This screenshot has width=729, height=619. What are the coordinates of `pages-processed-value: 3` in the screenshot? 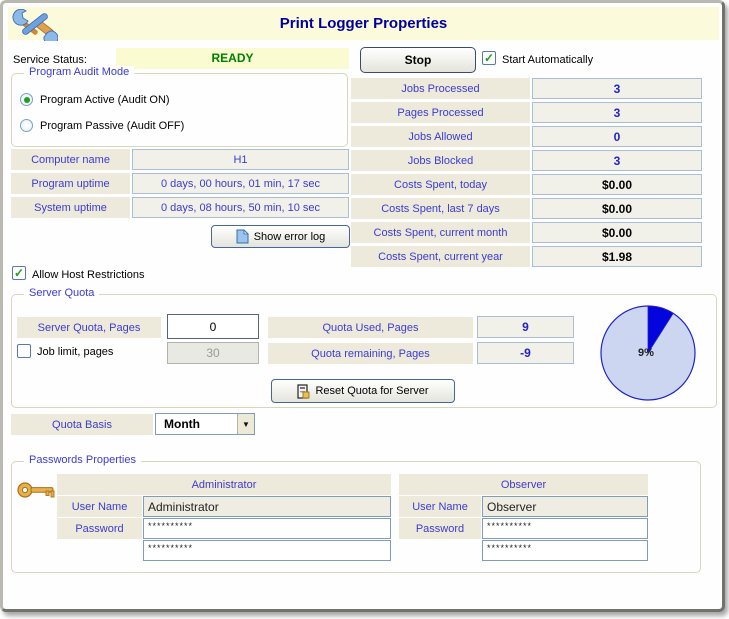 It's located at (617, 112).